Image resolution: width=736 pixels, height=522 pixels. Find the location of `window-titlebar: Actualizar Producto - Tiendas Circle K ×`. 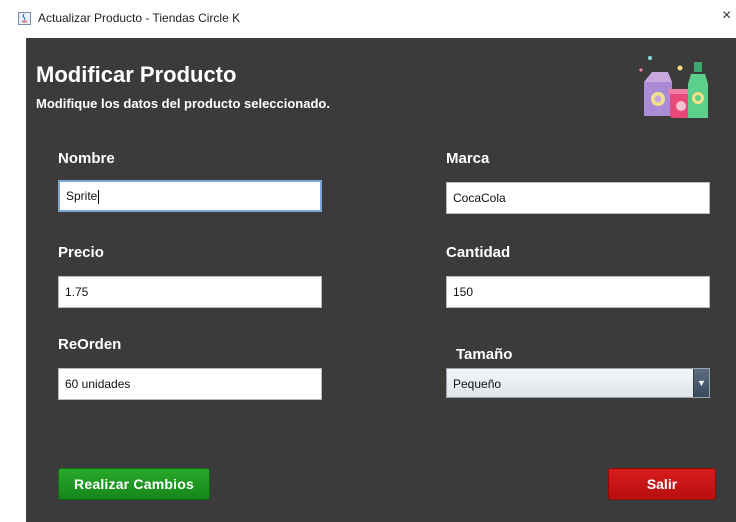

window-titlebar: Actualizar Producto - Tiendas Circle K × is located at coordinates (368, 19).